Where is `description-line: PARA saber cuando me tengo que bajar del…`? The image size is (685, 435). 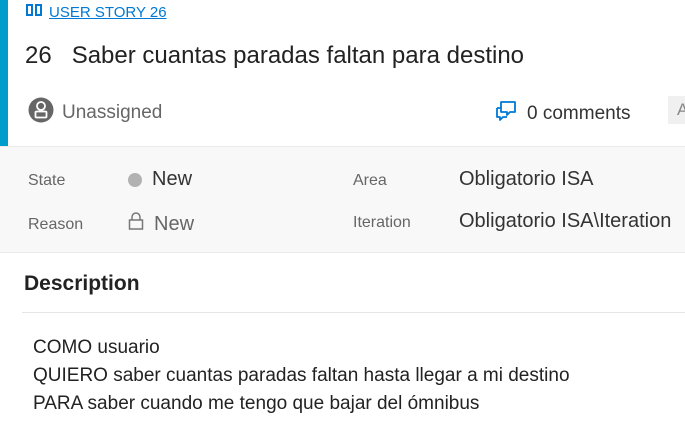
description-line: PARA saber cuando me tengo que bajar del… is located at coordinates (256, 403).